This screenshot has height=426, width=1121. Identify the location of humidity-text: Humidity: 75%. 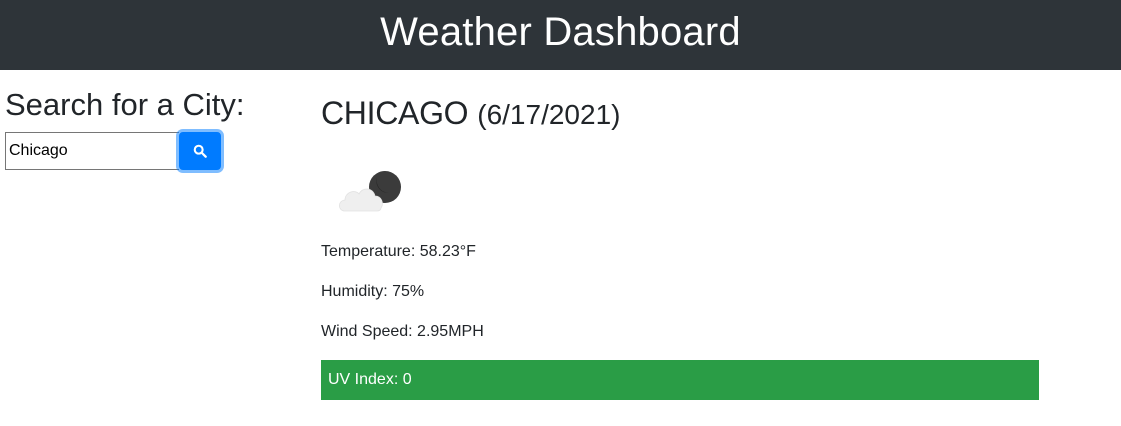
(373, 291).